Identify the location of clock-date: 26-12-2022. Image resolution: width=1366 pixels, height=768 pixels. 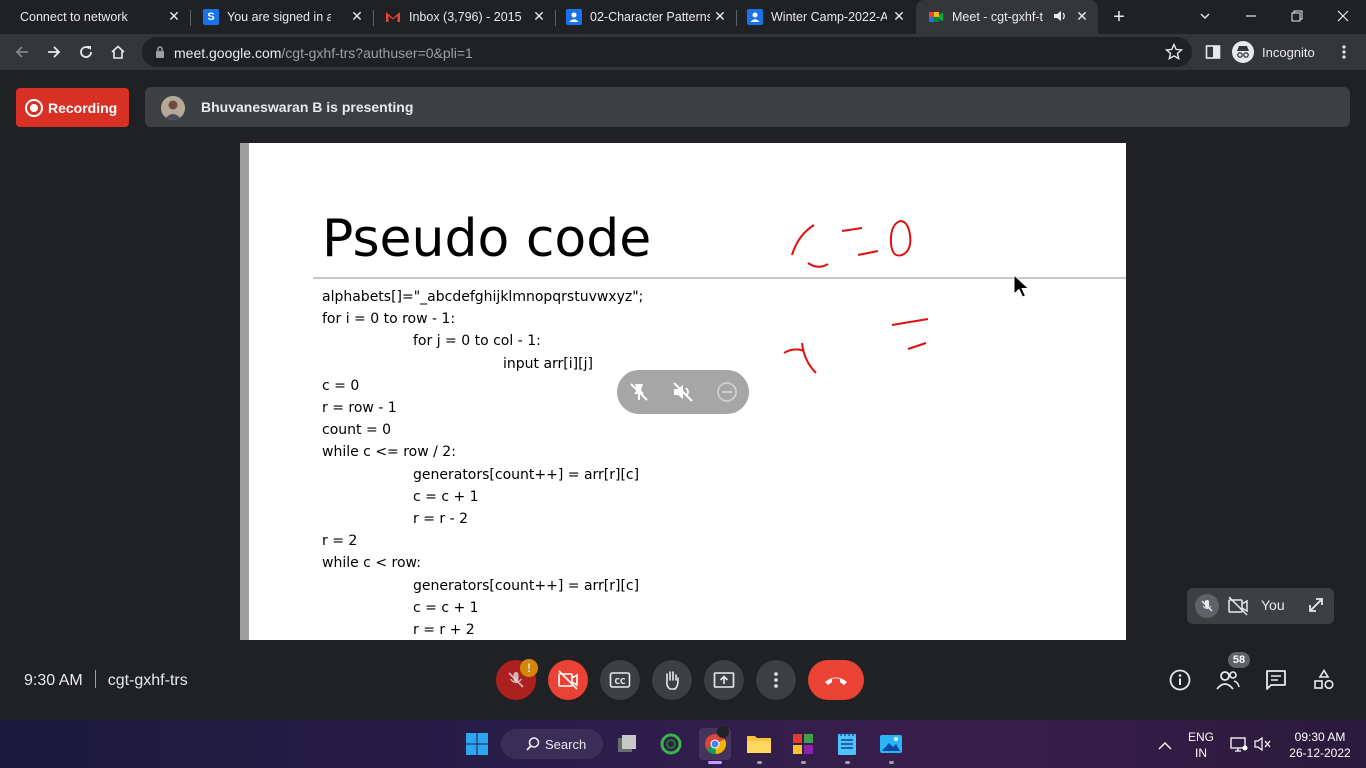
(1320, 753).